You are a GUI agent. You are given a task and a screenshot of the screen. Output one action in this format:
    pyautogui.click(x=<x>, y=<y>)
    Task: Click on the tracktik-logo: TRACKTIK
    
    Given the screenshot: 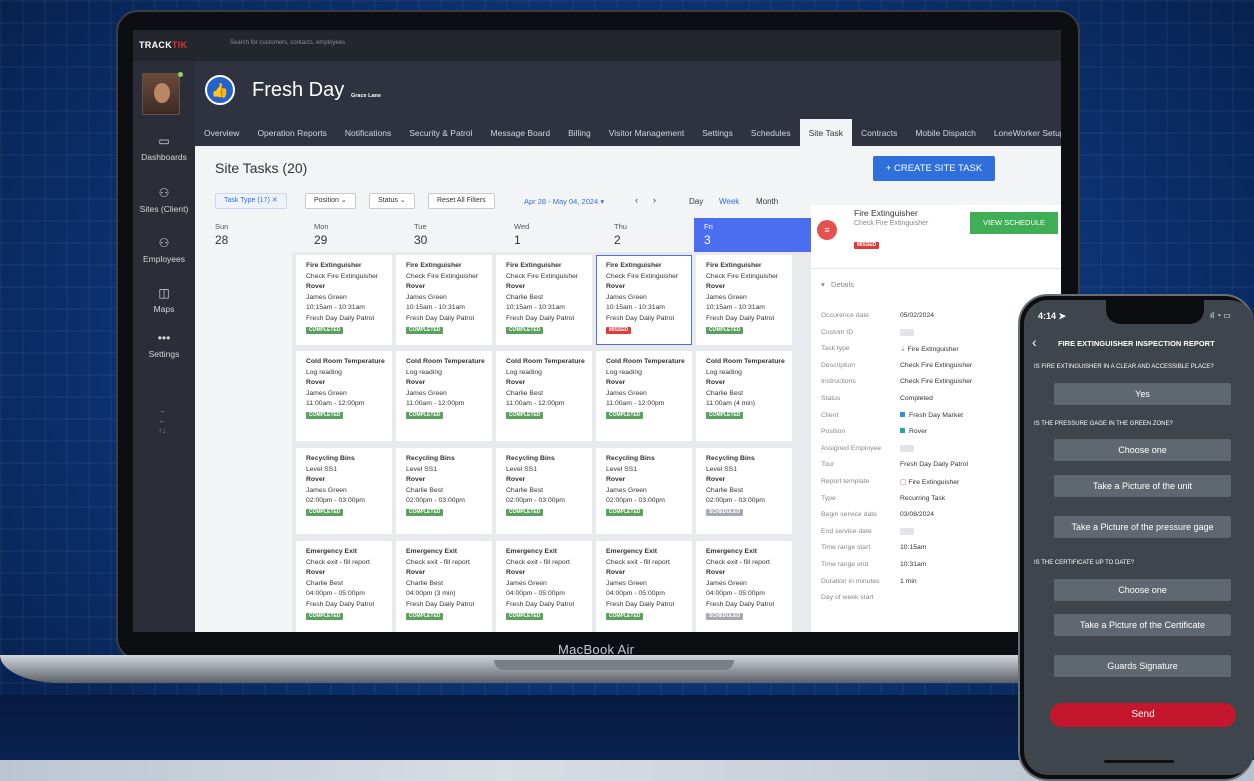 What is the action you would take?
    pyautogui.click(x=163, y=45)
    